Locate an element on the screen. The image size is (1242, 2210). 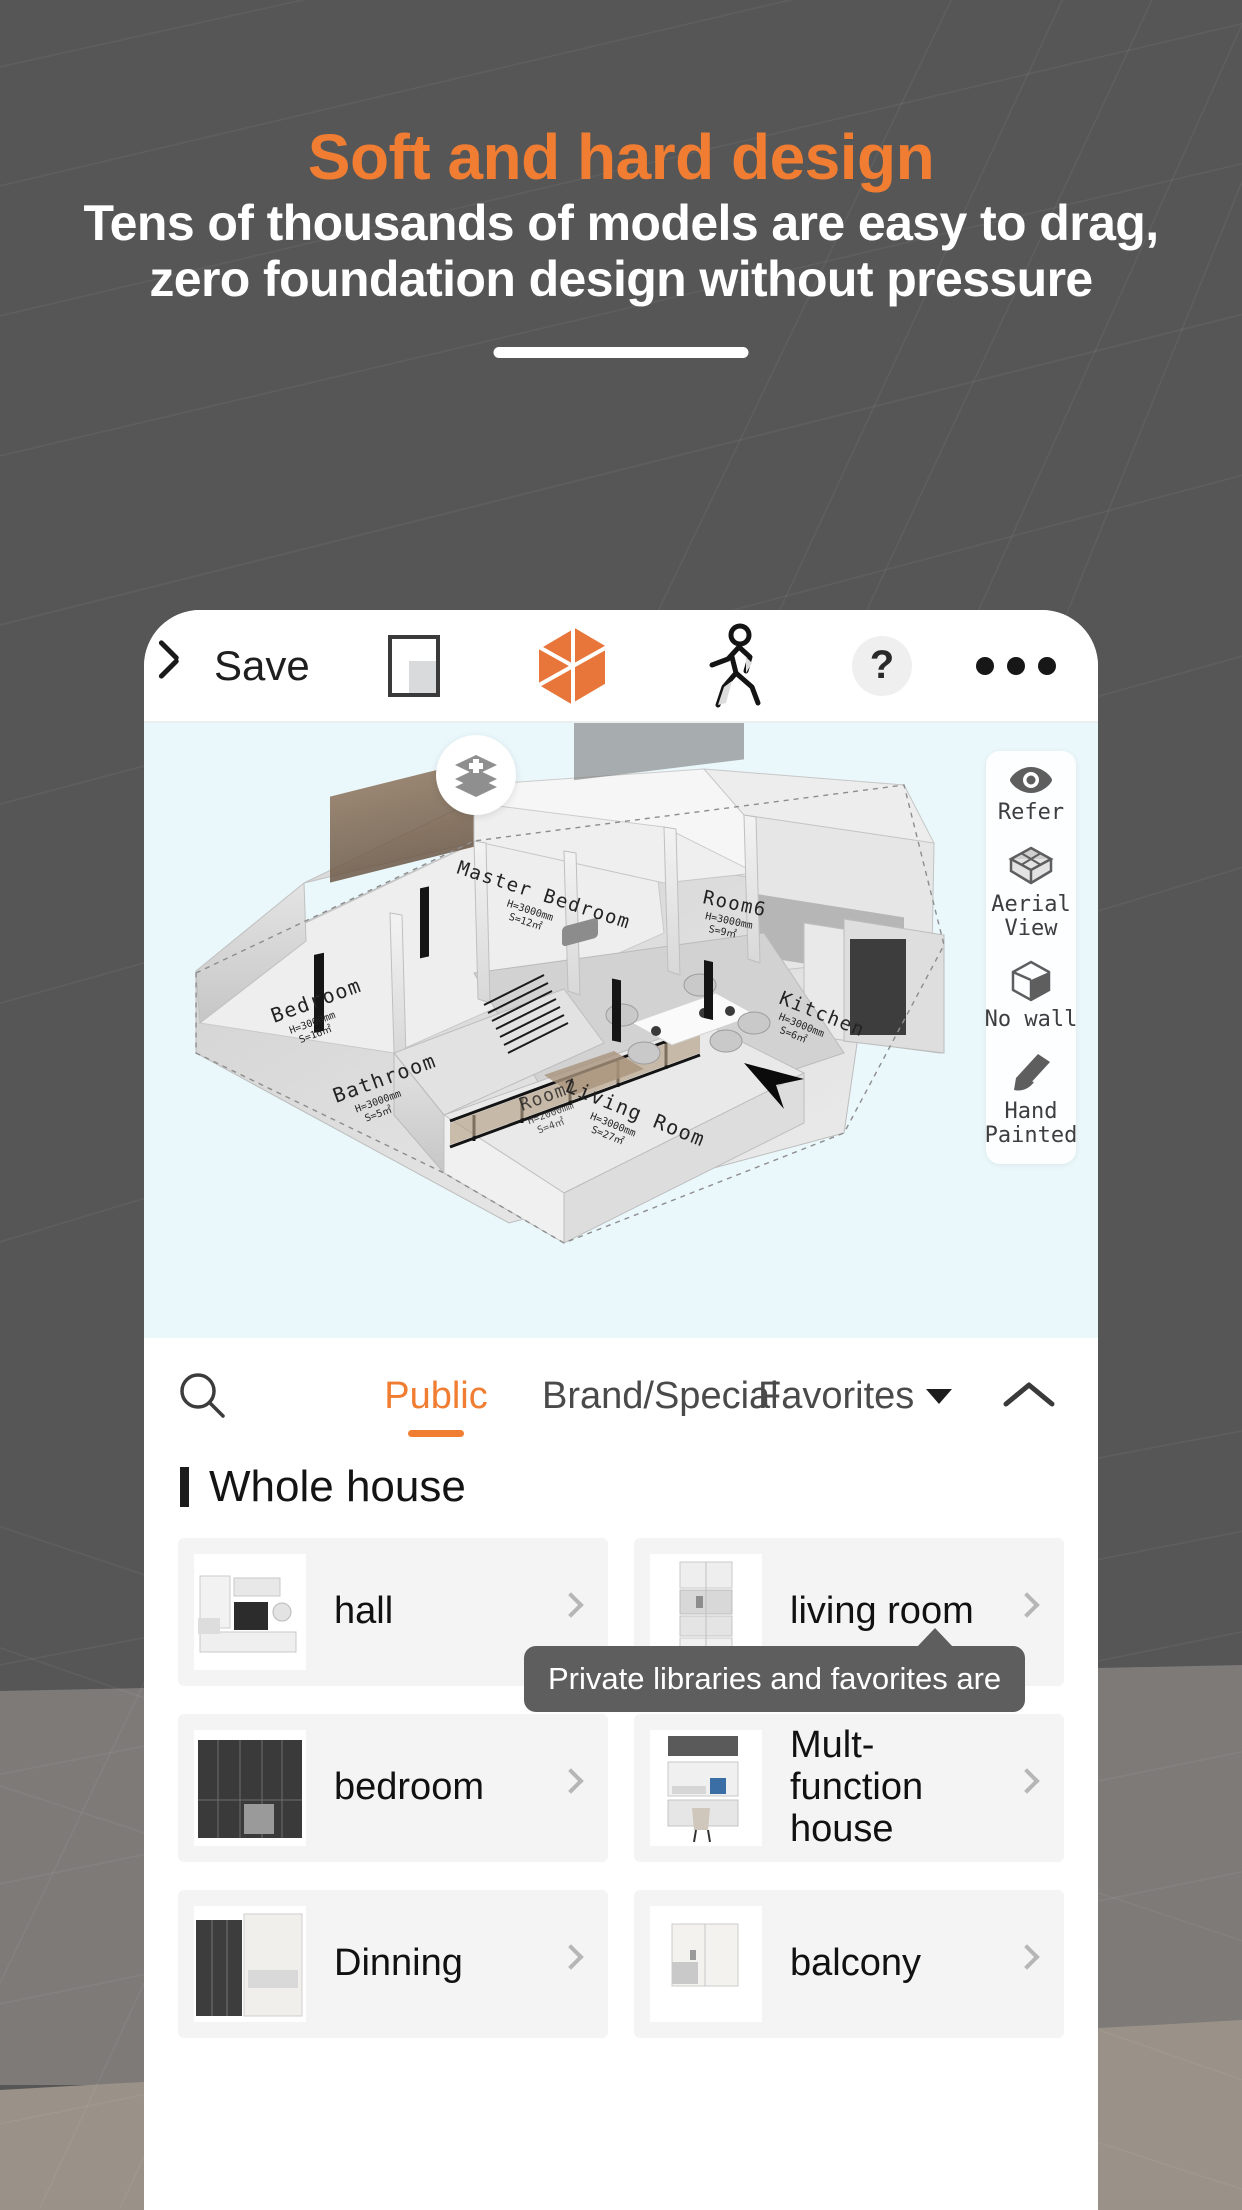
tooltip-private-libraries: Private libraries and favorites are is located at coordinates (775, 1670).